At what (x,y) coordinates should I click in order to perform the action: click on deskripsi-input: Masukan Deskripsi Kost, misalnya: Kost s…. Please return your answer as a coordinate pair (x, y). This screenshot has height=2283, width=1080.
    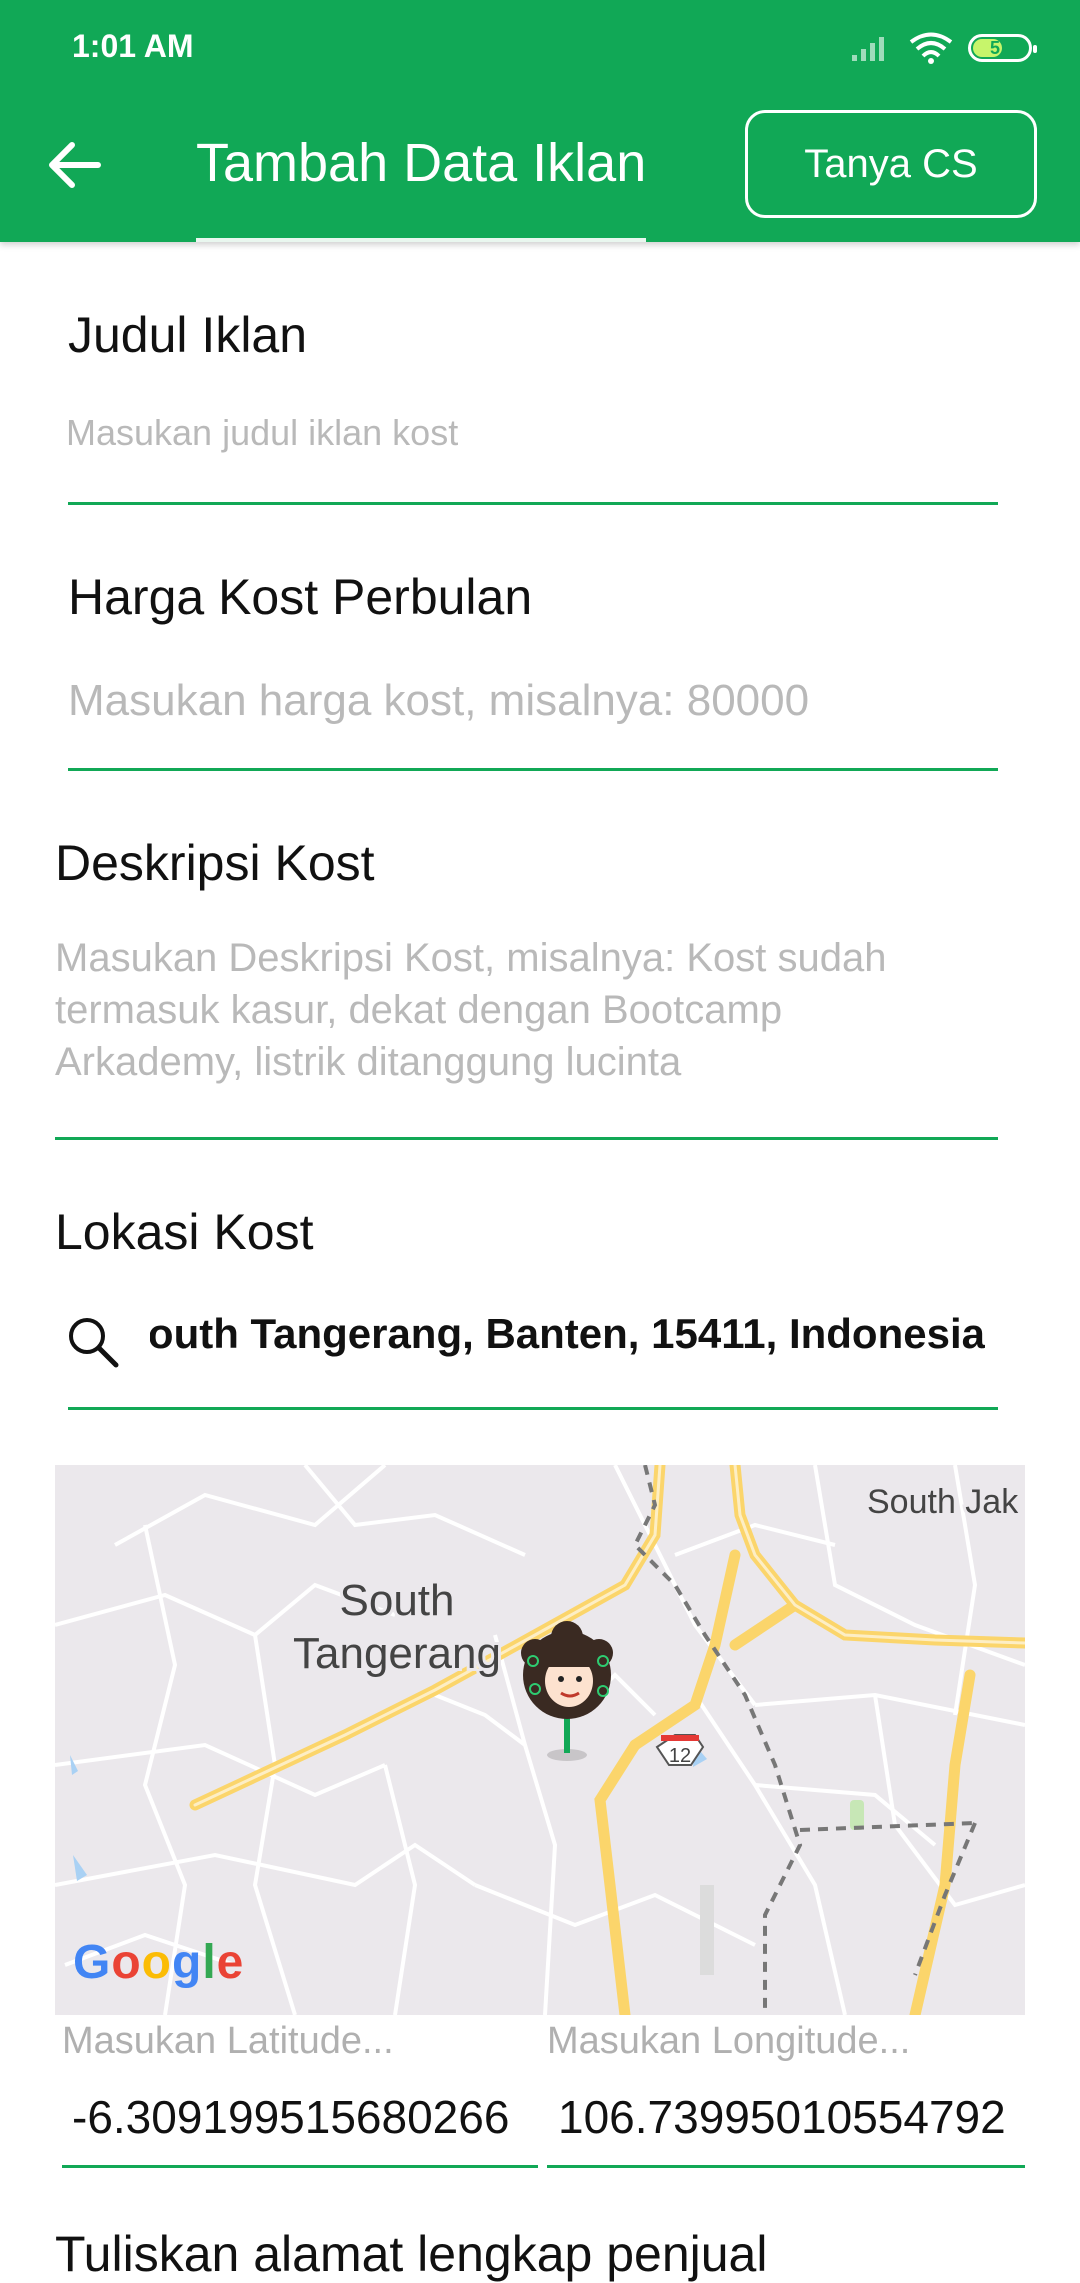
    Looking at the image, I should click on (470, 1010).